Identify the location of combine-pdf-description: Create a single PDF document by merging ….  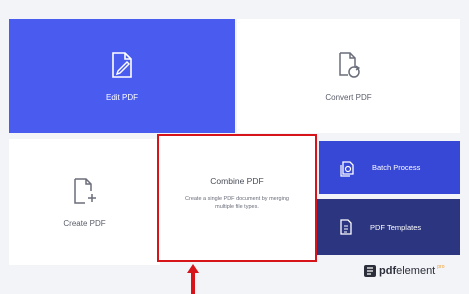
(237, 203).